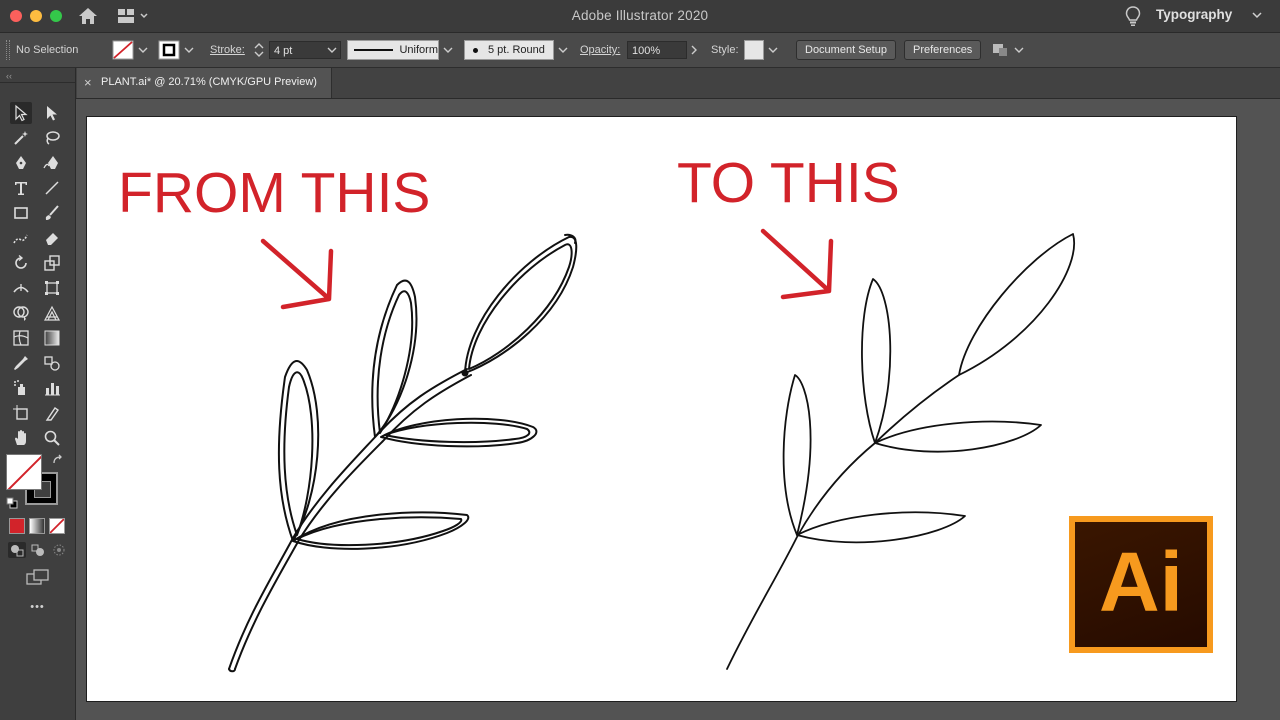  What do you see at coordinates (52, 438) in the screenshot?
I see `zoom-tool` at bounding box center [52, 438].